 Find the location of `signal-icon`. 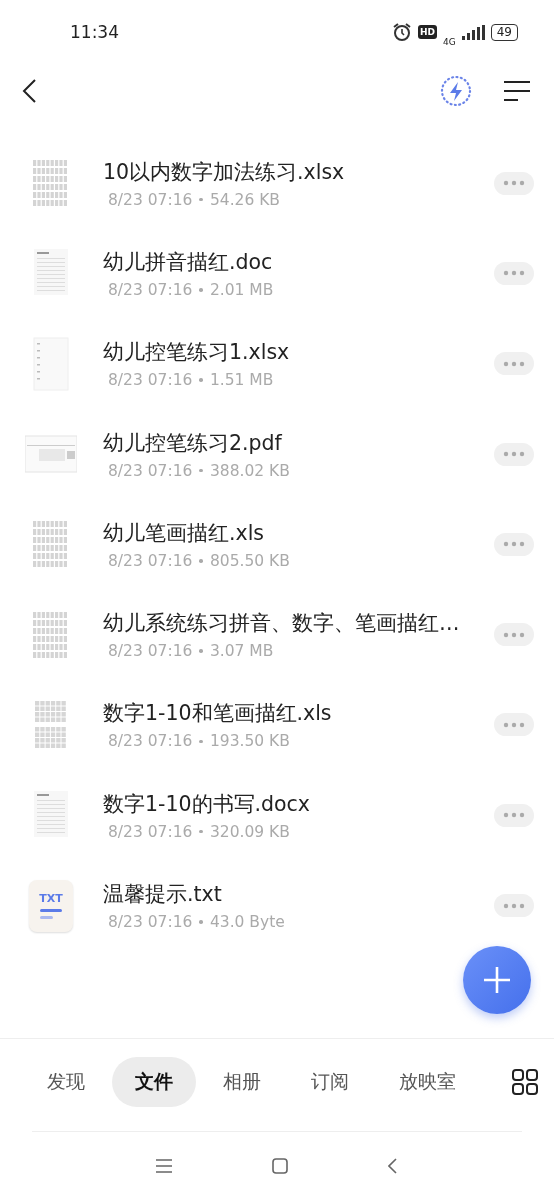

signal-icon is located at coordinates (473, 32).